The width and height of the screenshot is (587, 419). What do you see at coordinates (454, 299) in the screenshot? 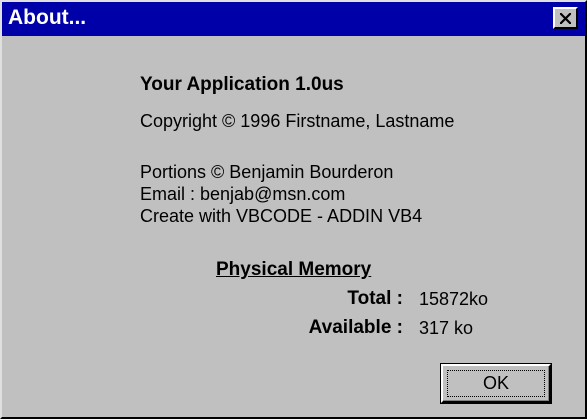
I see `total-memory-value: 15872ko` at bounding box center [454, 299].